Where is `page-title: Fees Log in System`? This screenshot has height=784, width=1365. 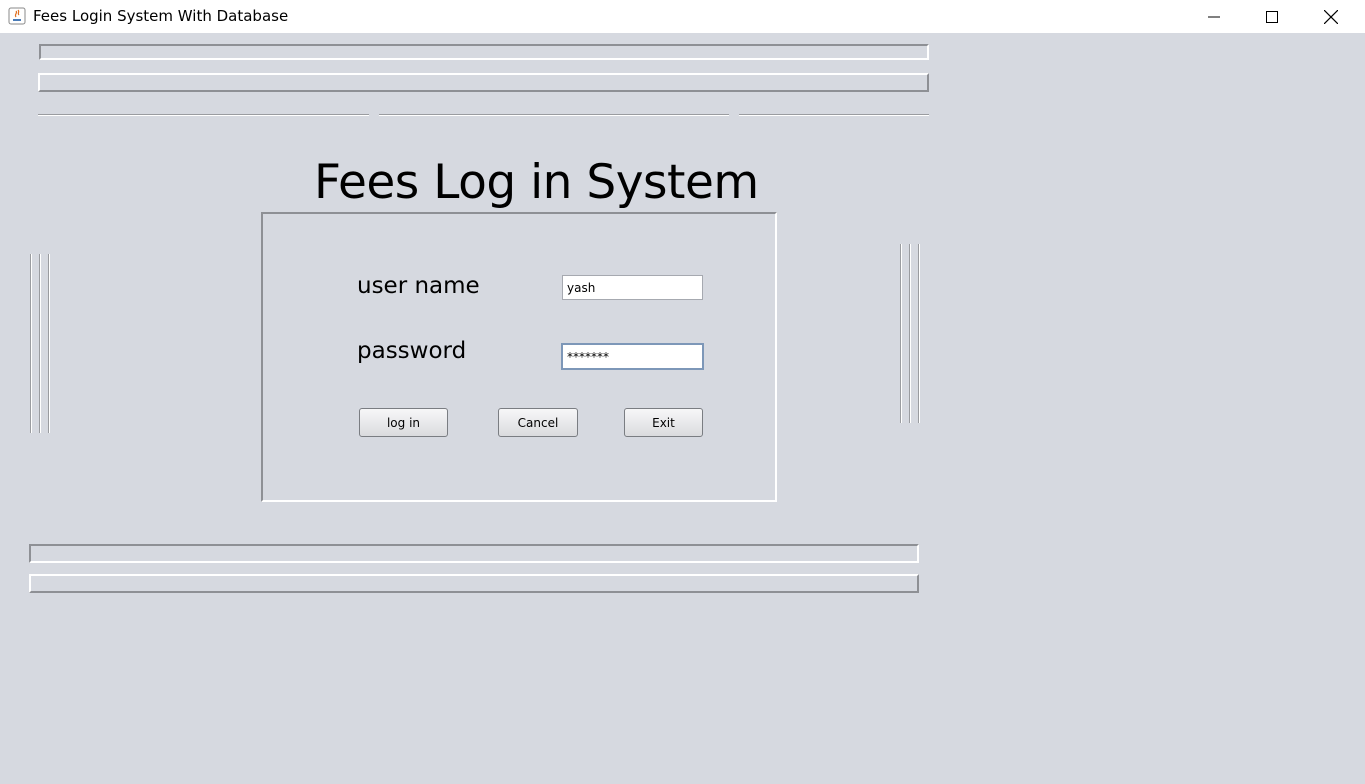 page-title: Fees Log in System is located at coordinates (536, 182).